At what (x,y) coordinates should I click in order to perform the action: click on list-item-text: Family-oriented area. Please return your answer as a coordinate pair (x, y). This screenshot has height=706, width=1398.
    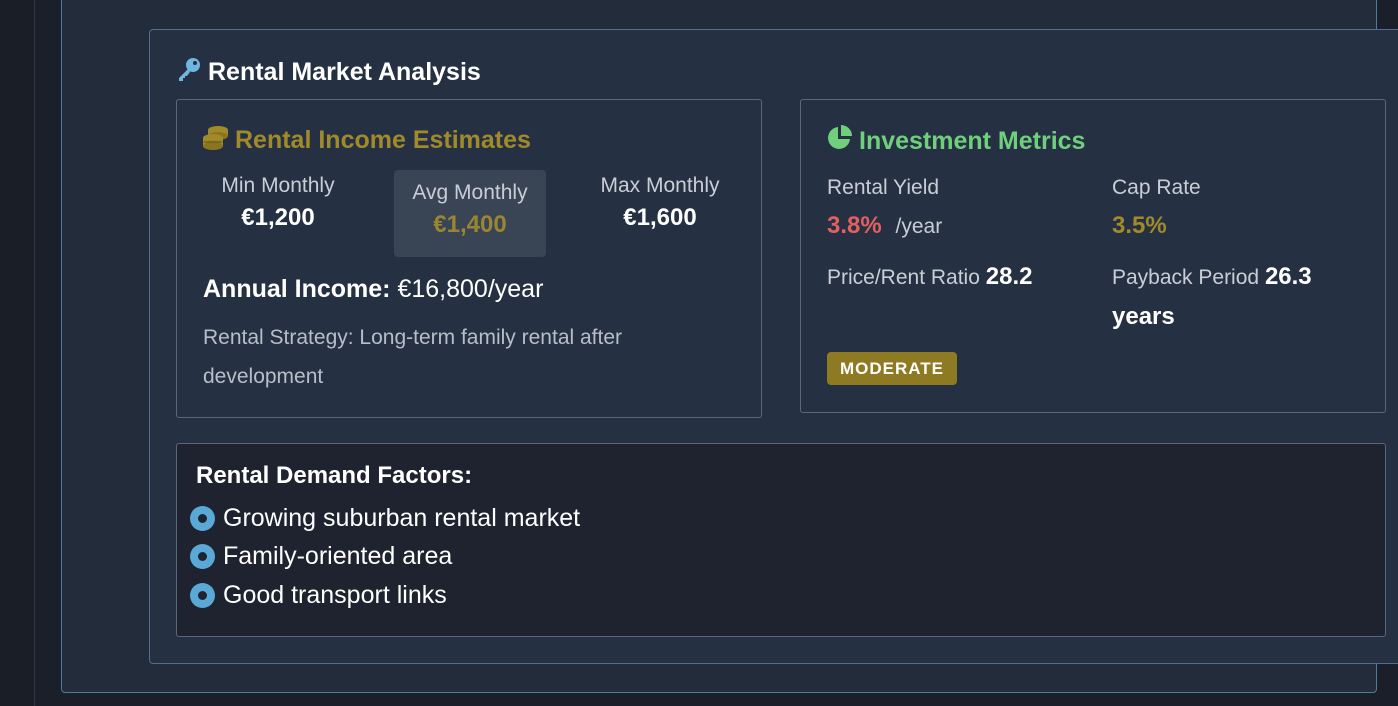
    Looking at the image, I should click on (338, 556).